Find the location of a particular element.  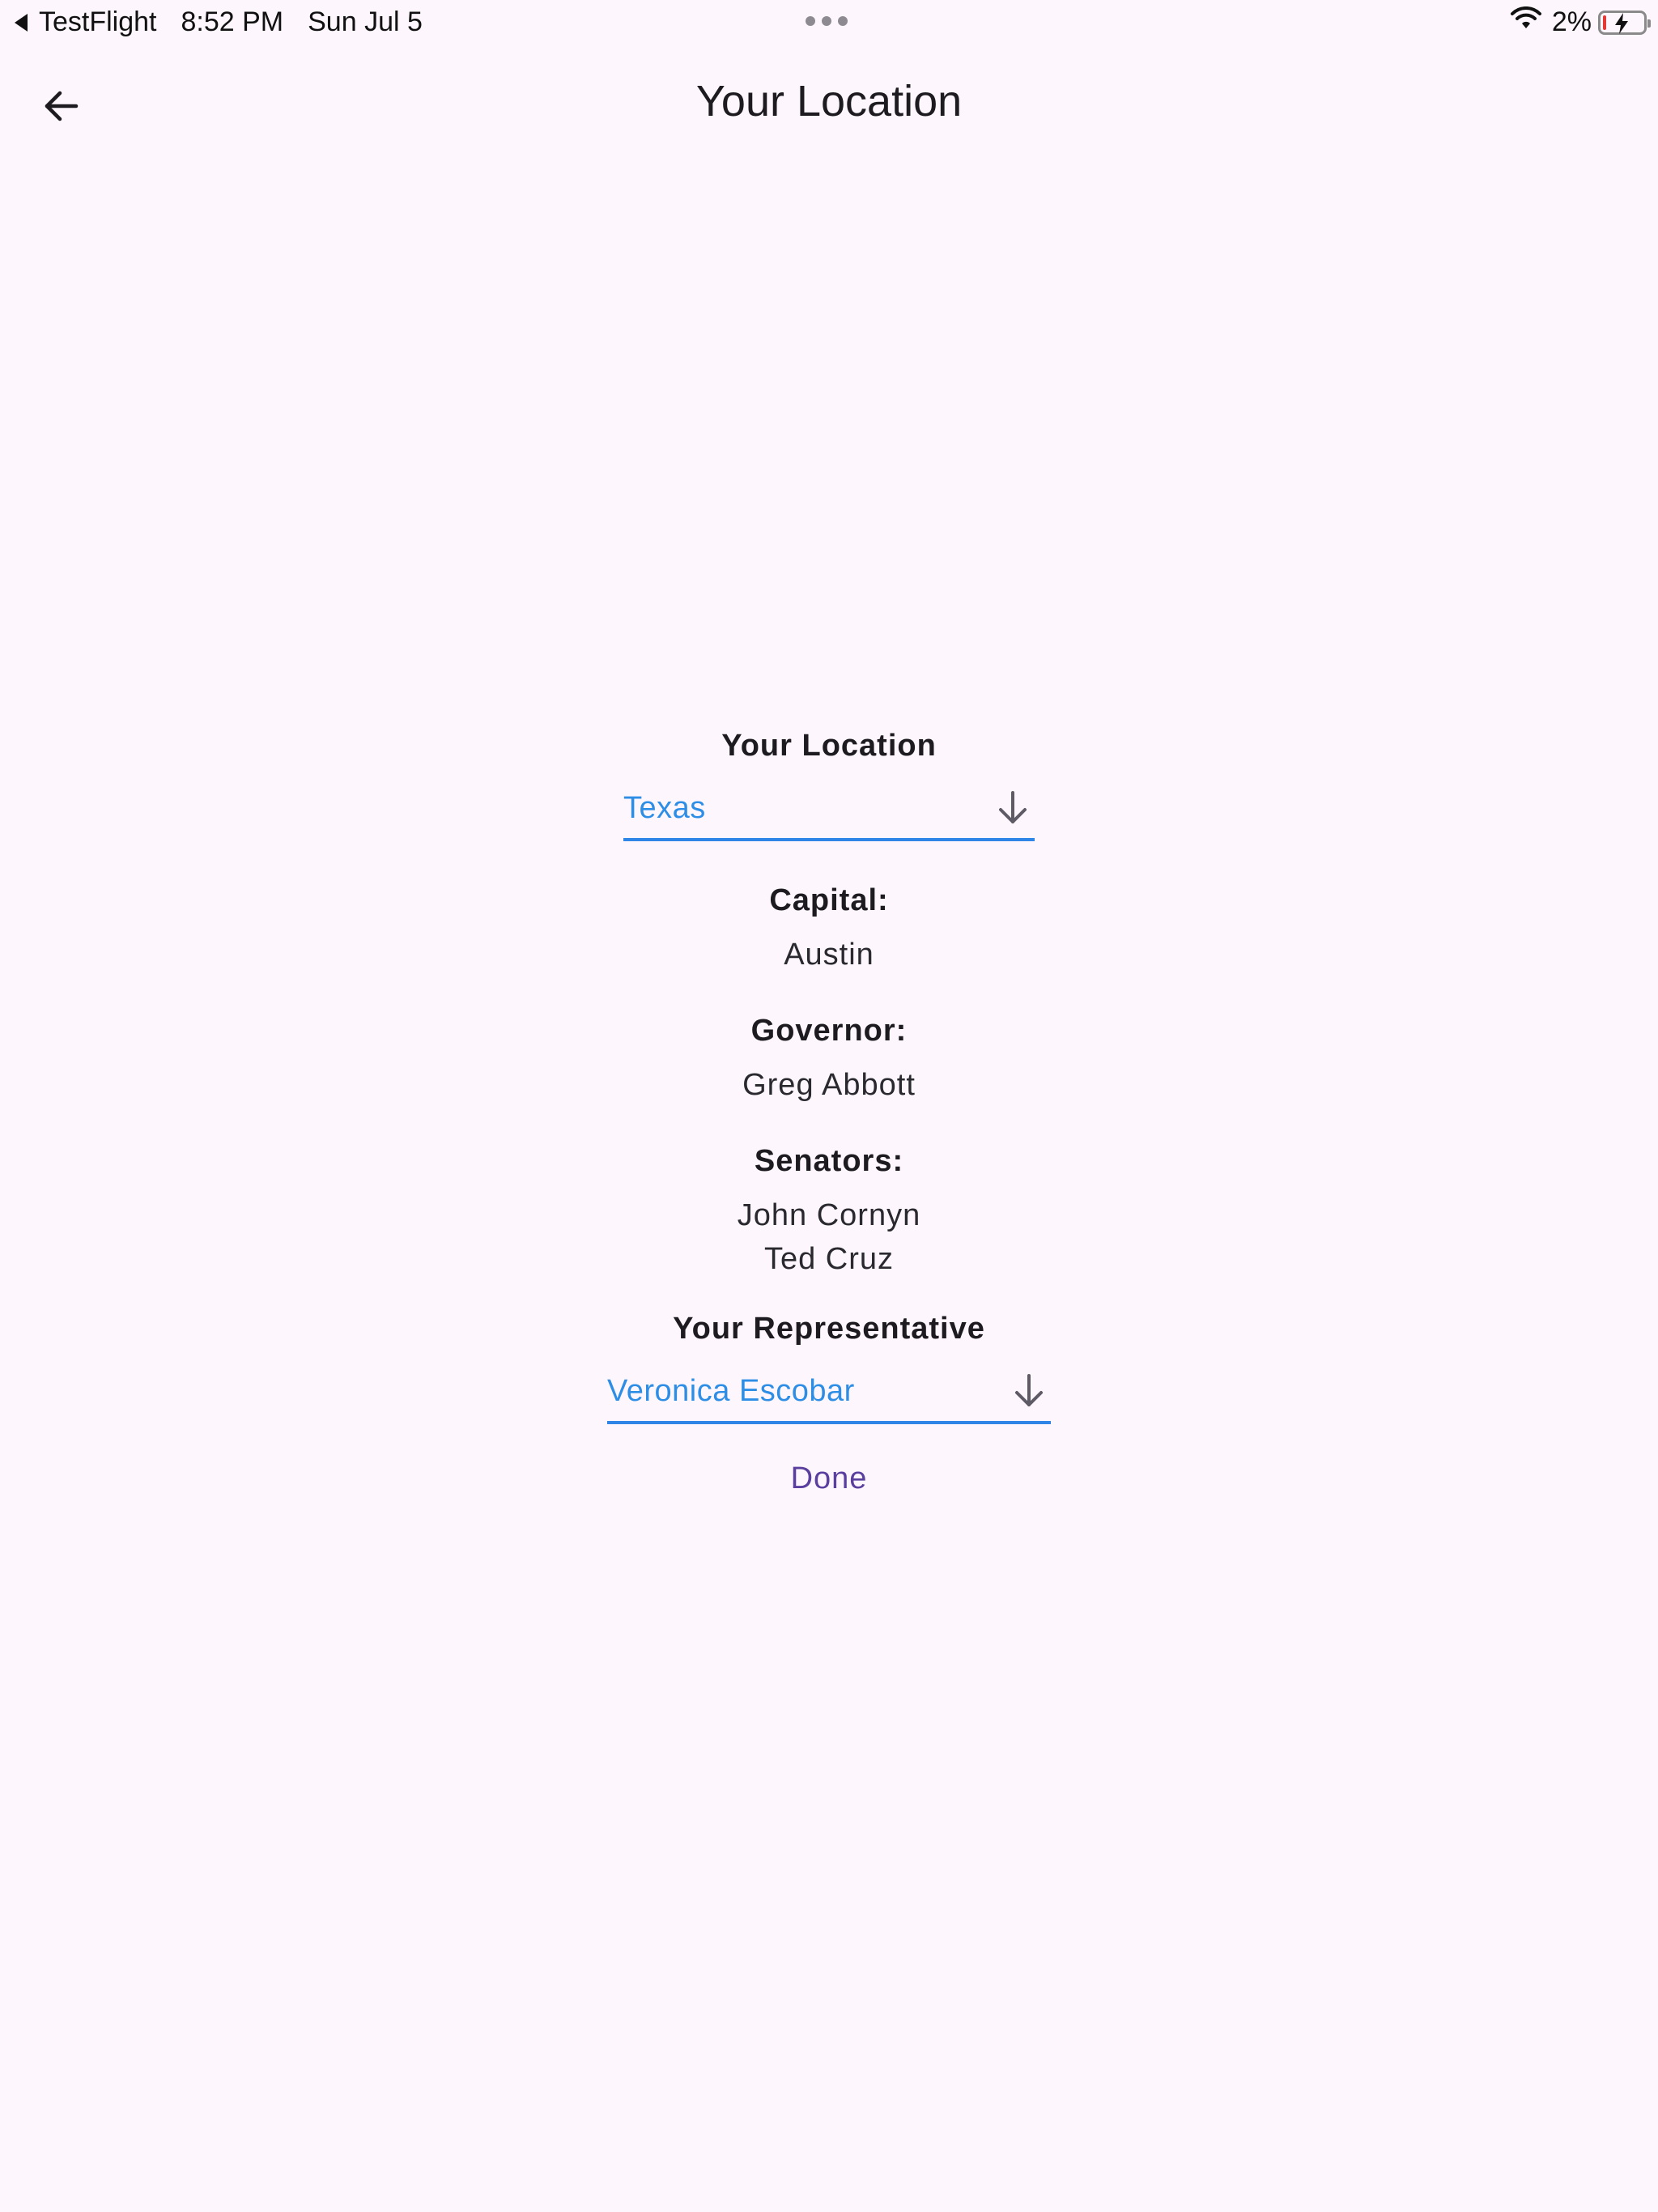

status-date: Sun Jul 5 is located at coordinates (365, 22).